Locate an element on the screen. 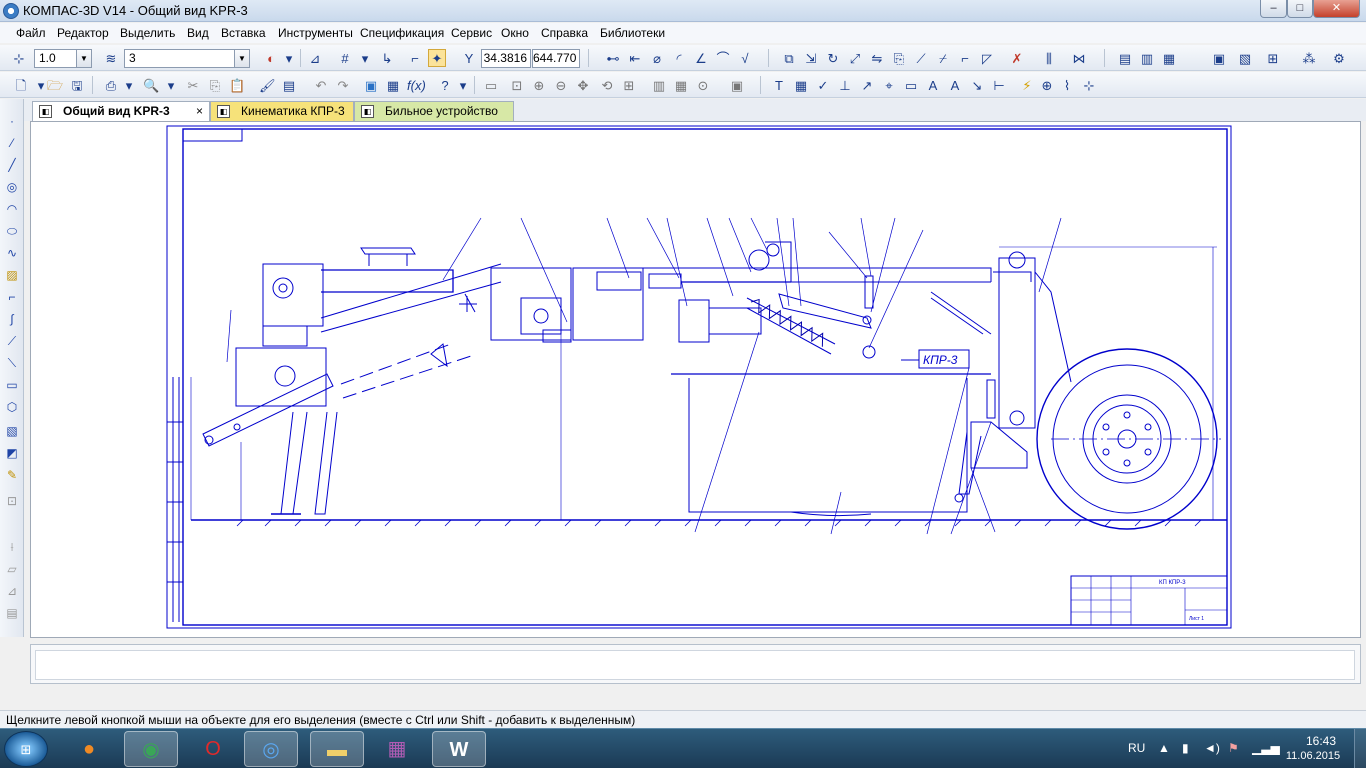  battery-icon: ▮ is located at coordinates (1185, 748).